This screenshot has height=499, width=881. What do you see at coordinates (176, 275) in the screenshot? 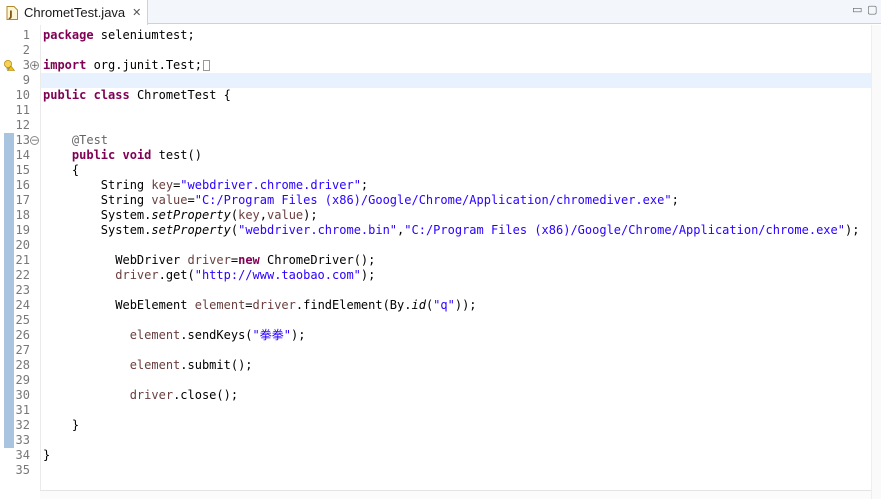
I see `code-token: .get(` at bounding box center [176, 275].